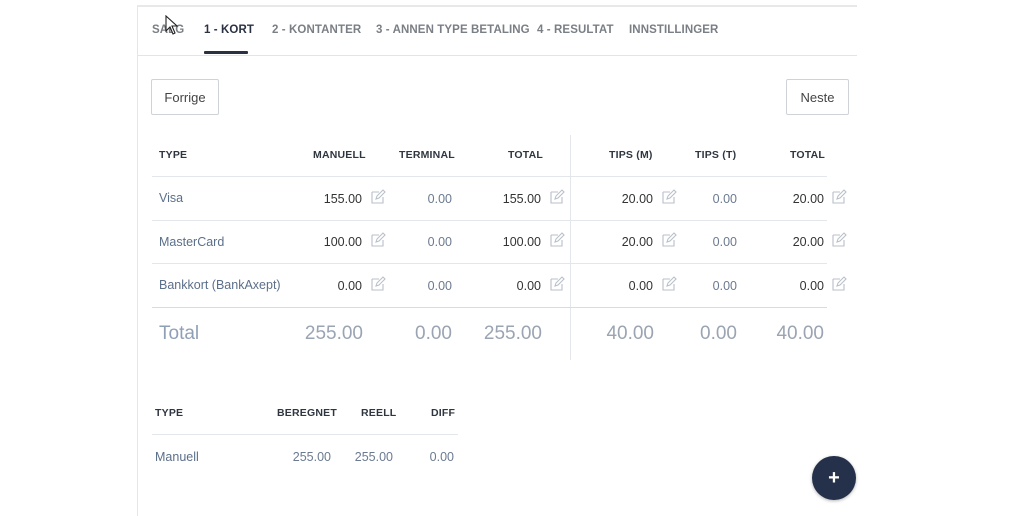 This screenshot has width=1028, height=516. Describe the element at coordinates (433, 333) in the screenshot. I see `total-terminal: 0.00` at that location.